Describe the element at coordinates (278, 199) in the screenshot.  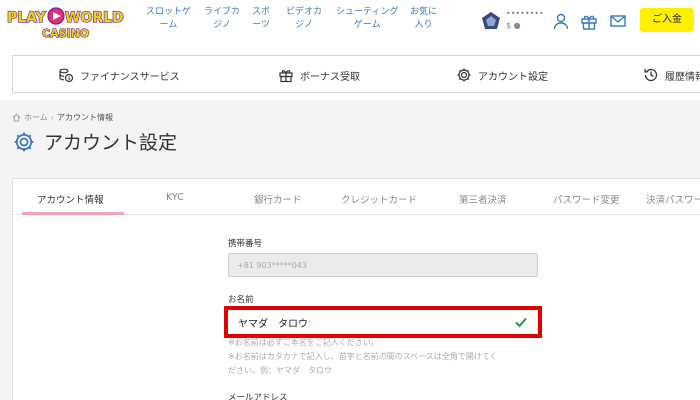
I see `tab-bank-card: 銀行カード` at that location.